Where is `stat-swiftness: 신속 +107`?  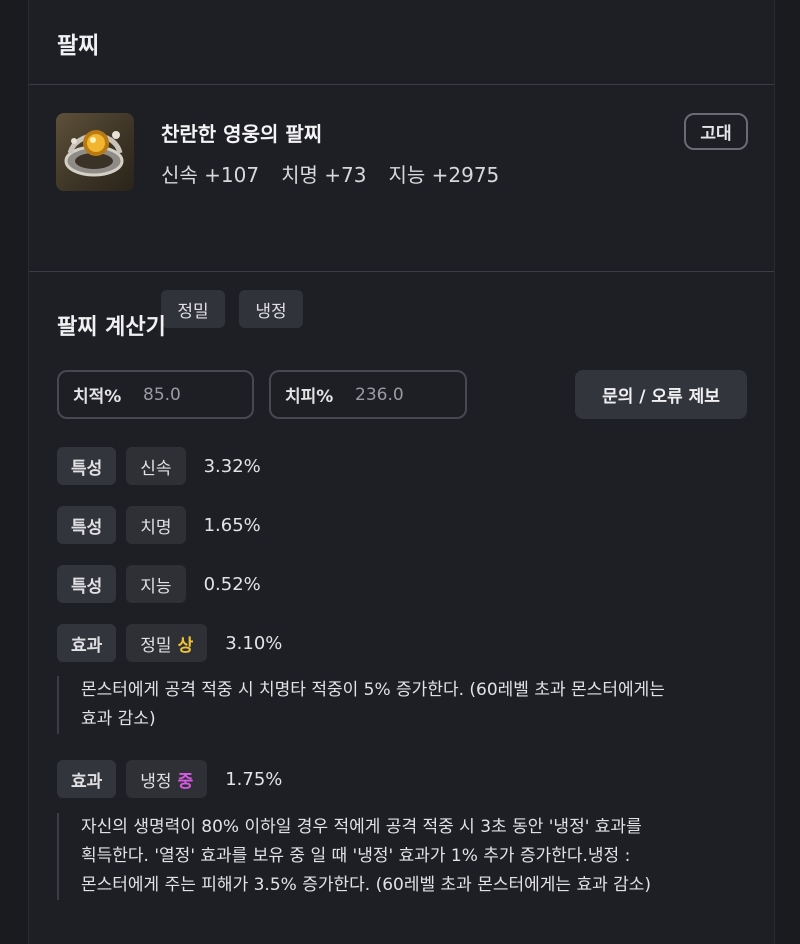
stat-swiftness: 신속 +107 is located at coordinates (210, 175).